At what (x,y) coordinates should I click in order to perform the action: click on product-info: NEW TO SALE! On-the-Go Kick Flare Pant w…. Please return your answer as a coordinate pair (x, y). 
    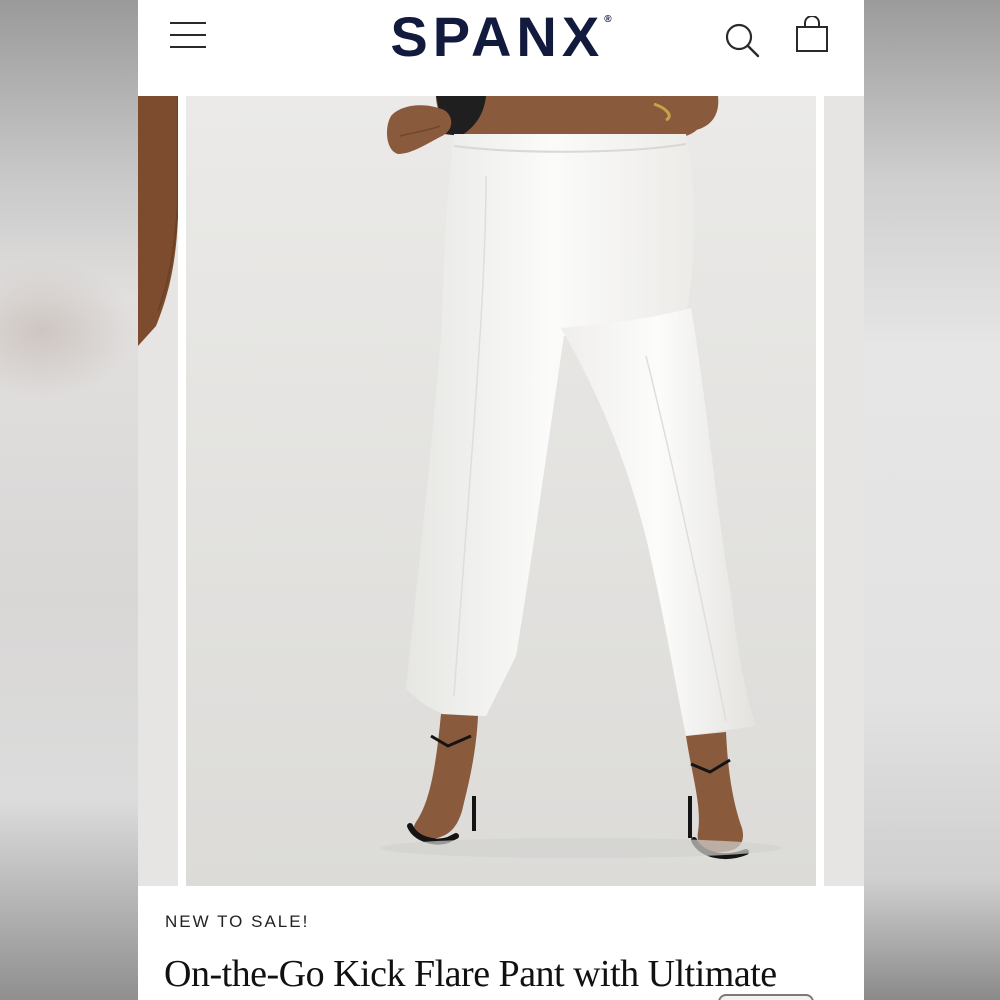
    Looking at the image, I should click on (501, 943).